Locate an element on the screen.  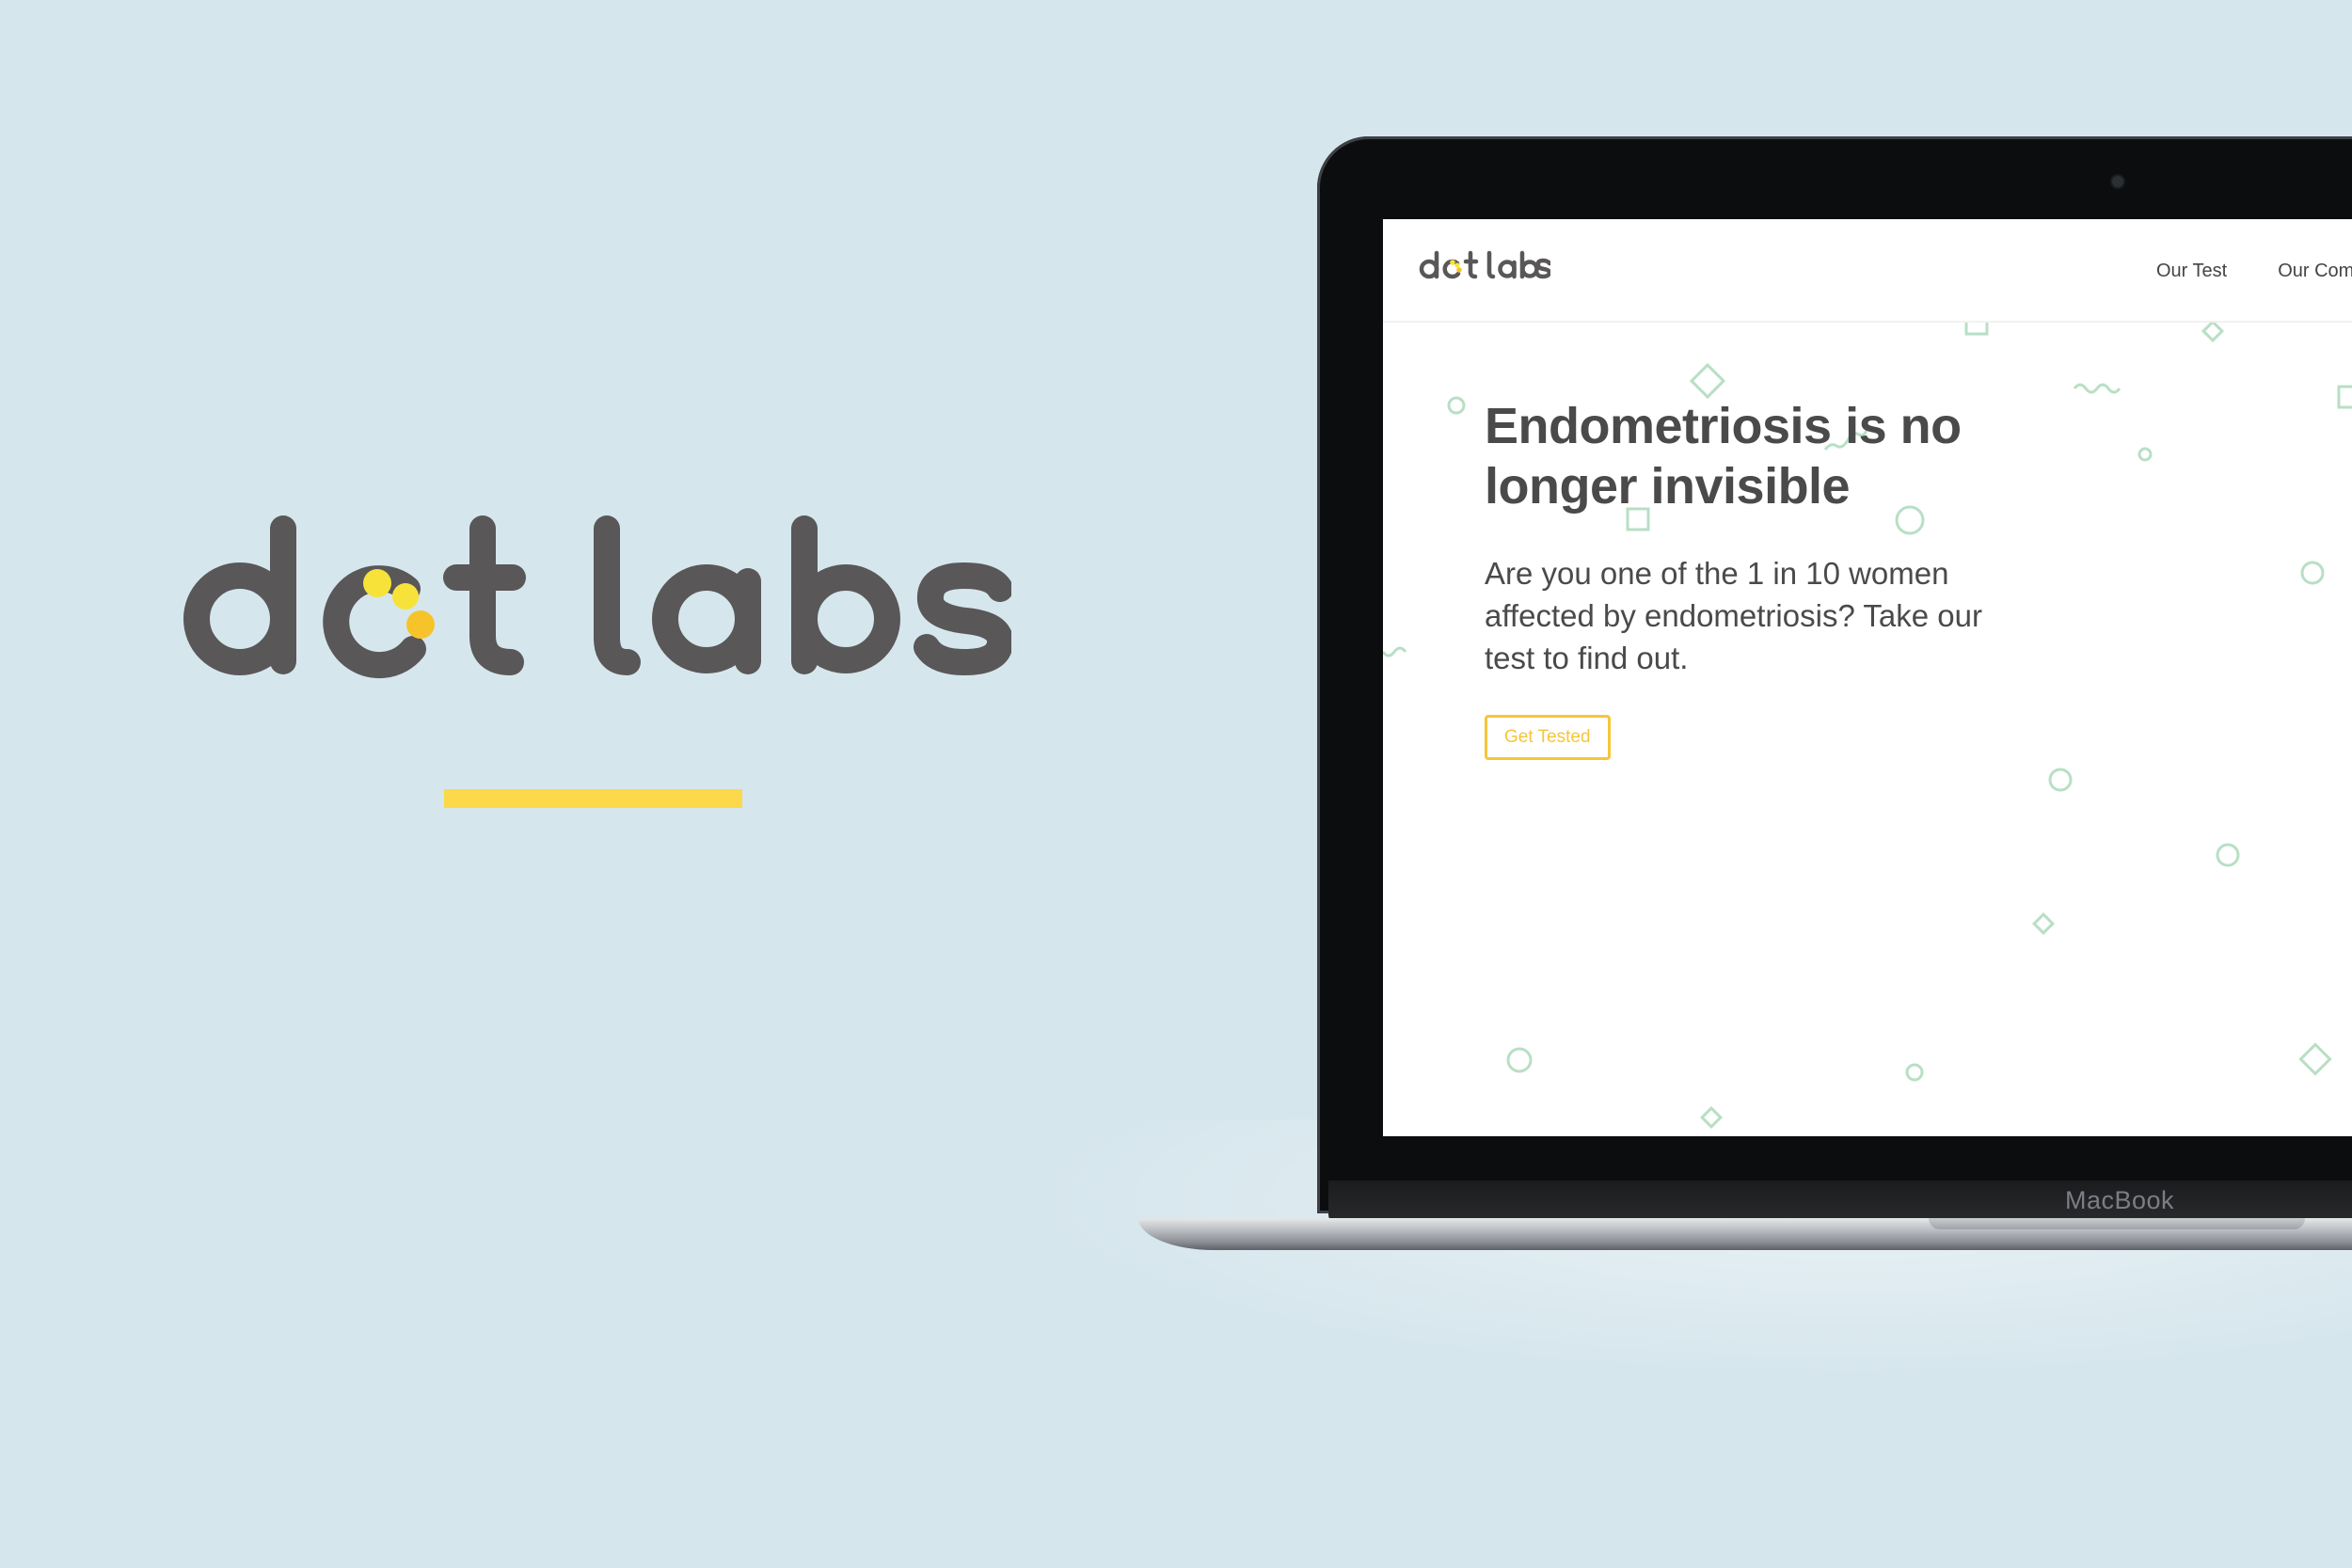
laptop-base-notch is located at coordinates (2117, 1223).